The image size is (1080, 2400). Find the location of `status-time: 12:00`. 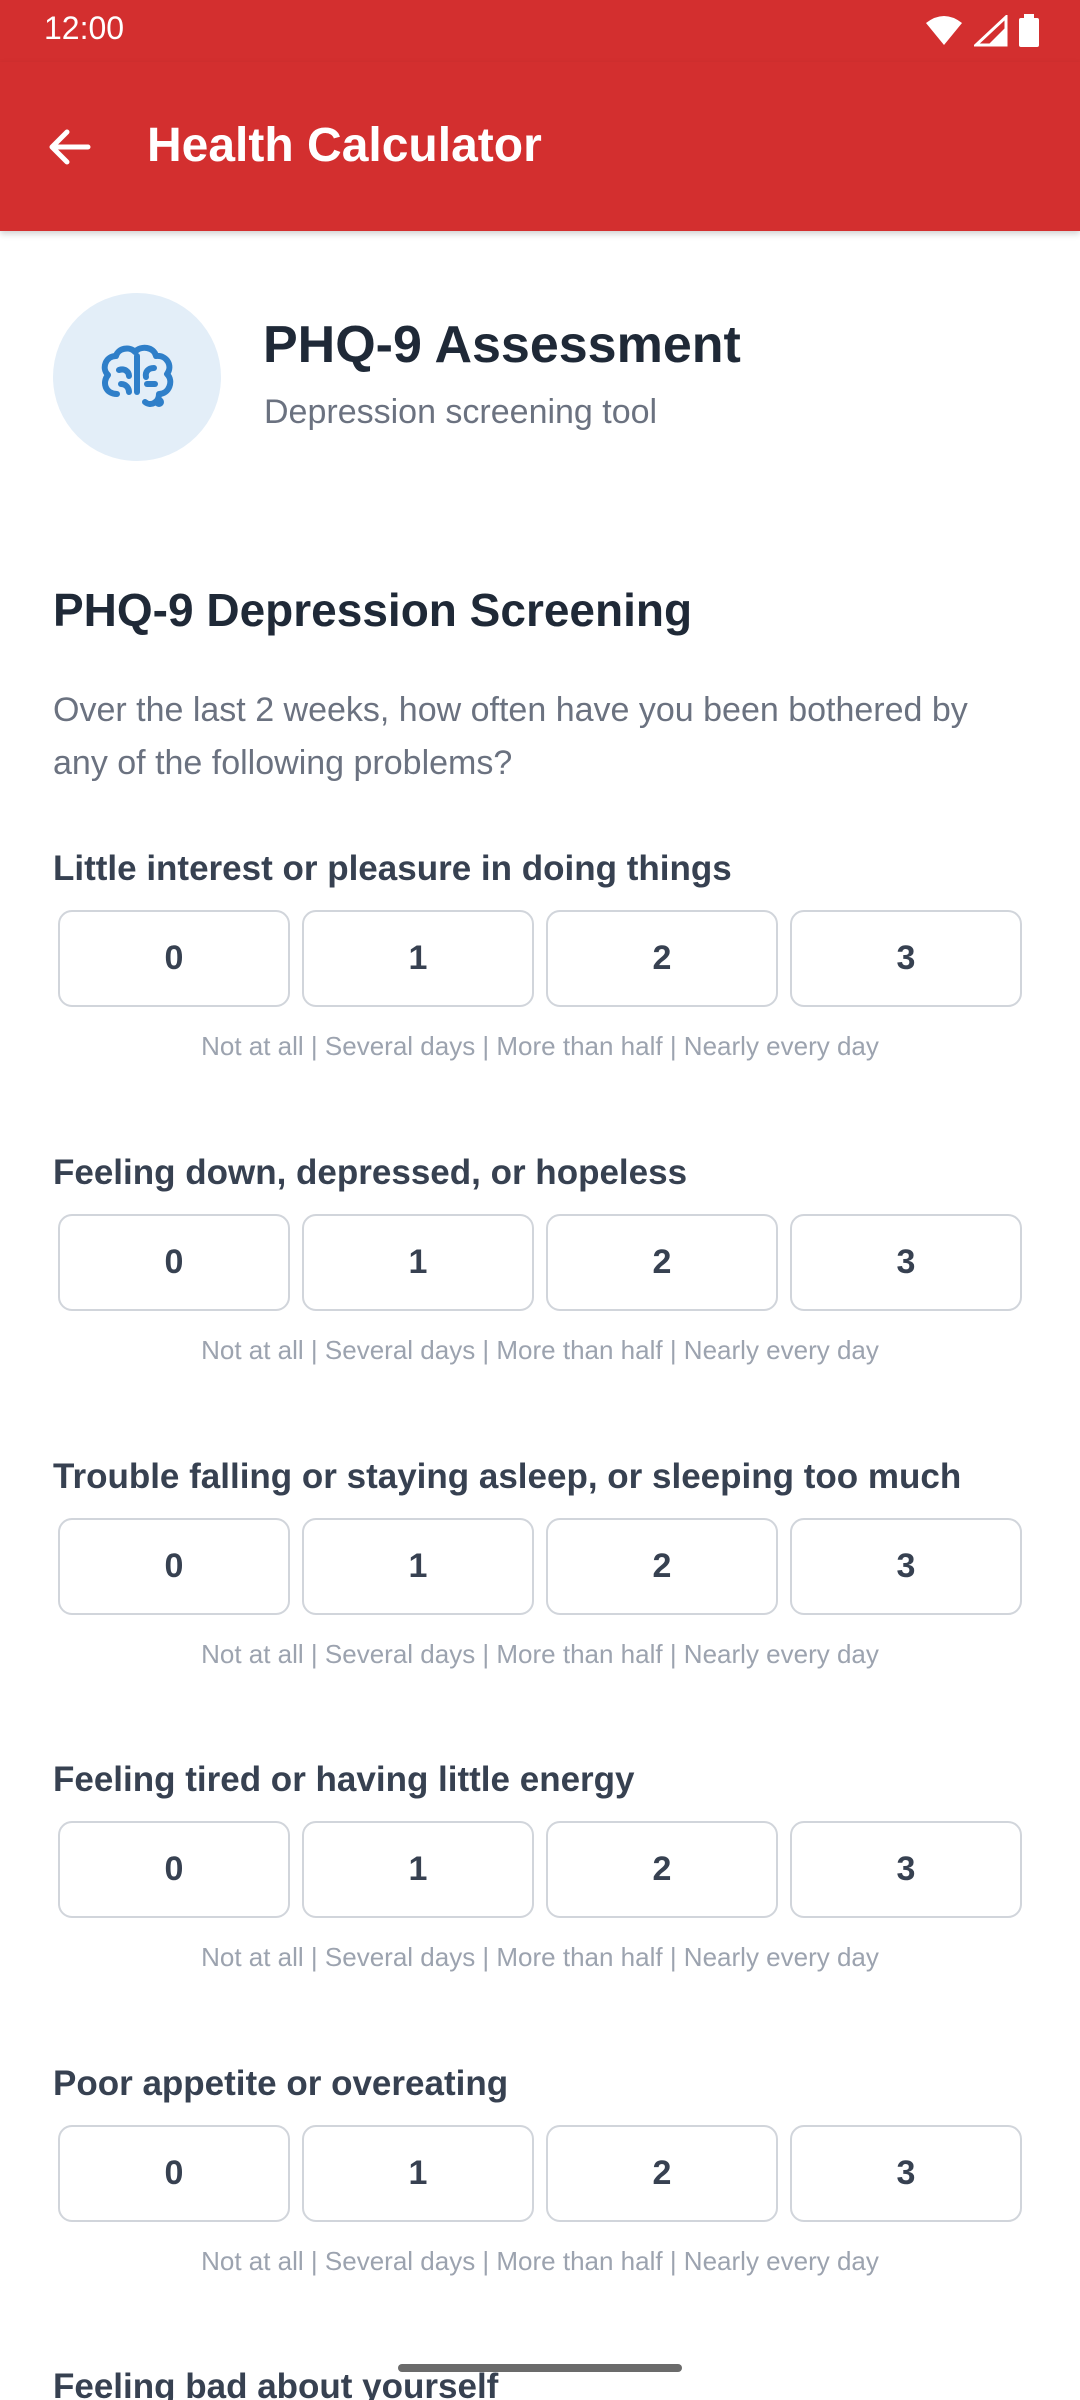

status-time: 12:00 is located at coordinates (84, 28).